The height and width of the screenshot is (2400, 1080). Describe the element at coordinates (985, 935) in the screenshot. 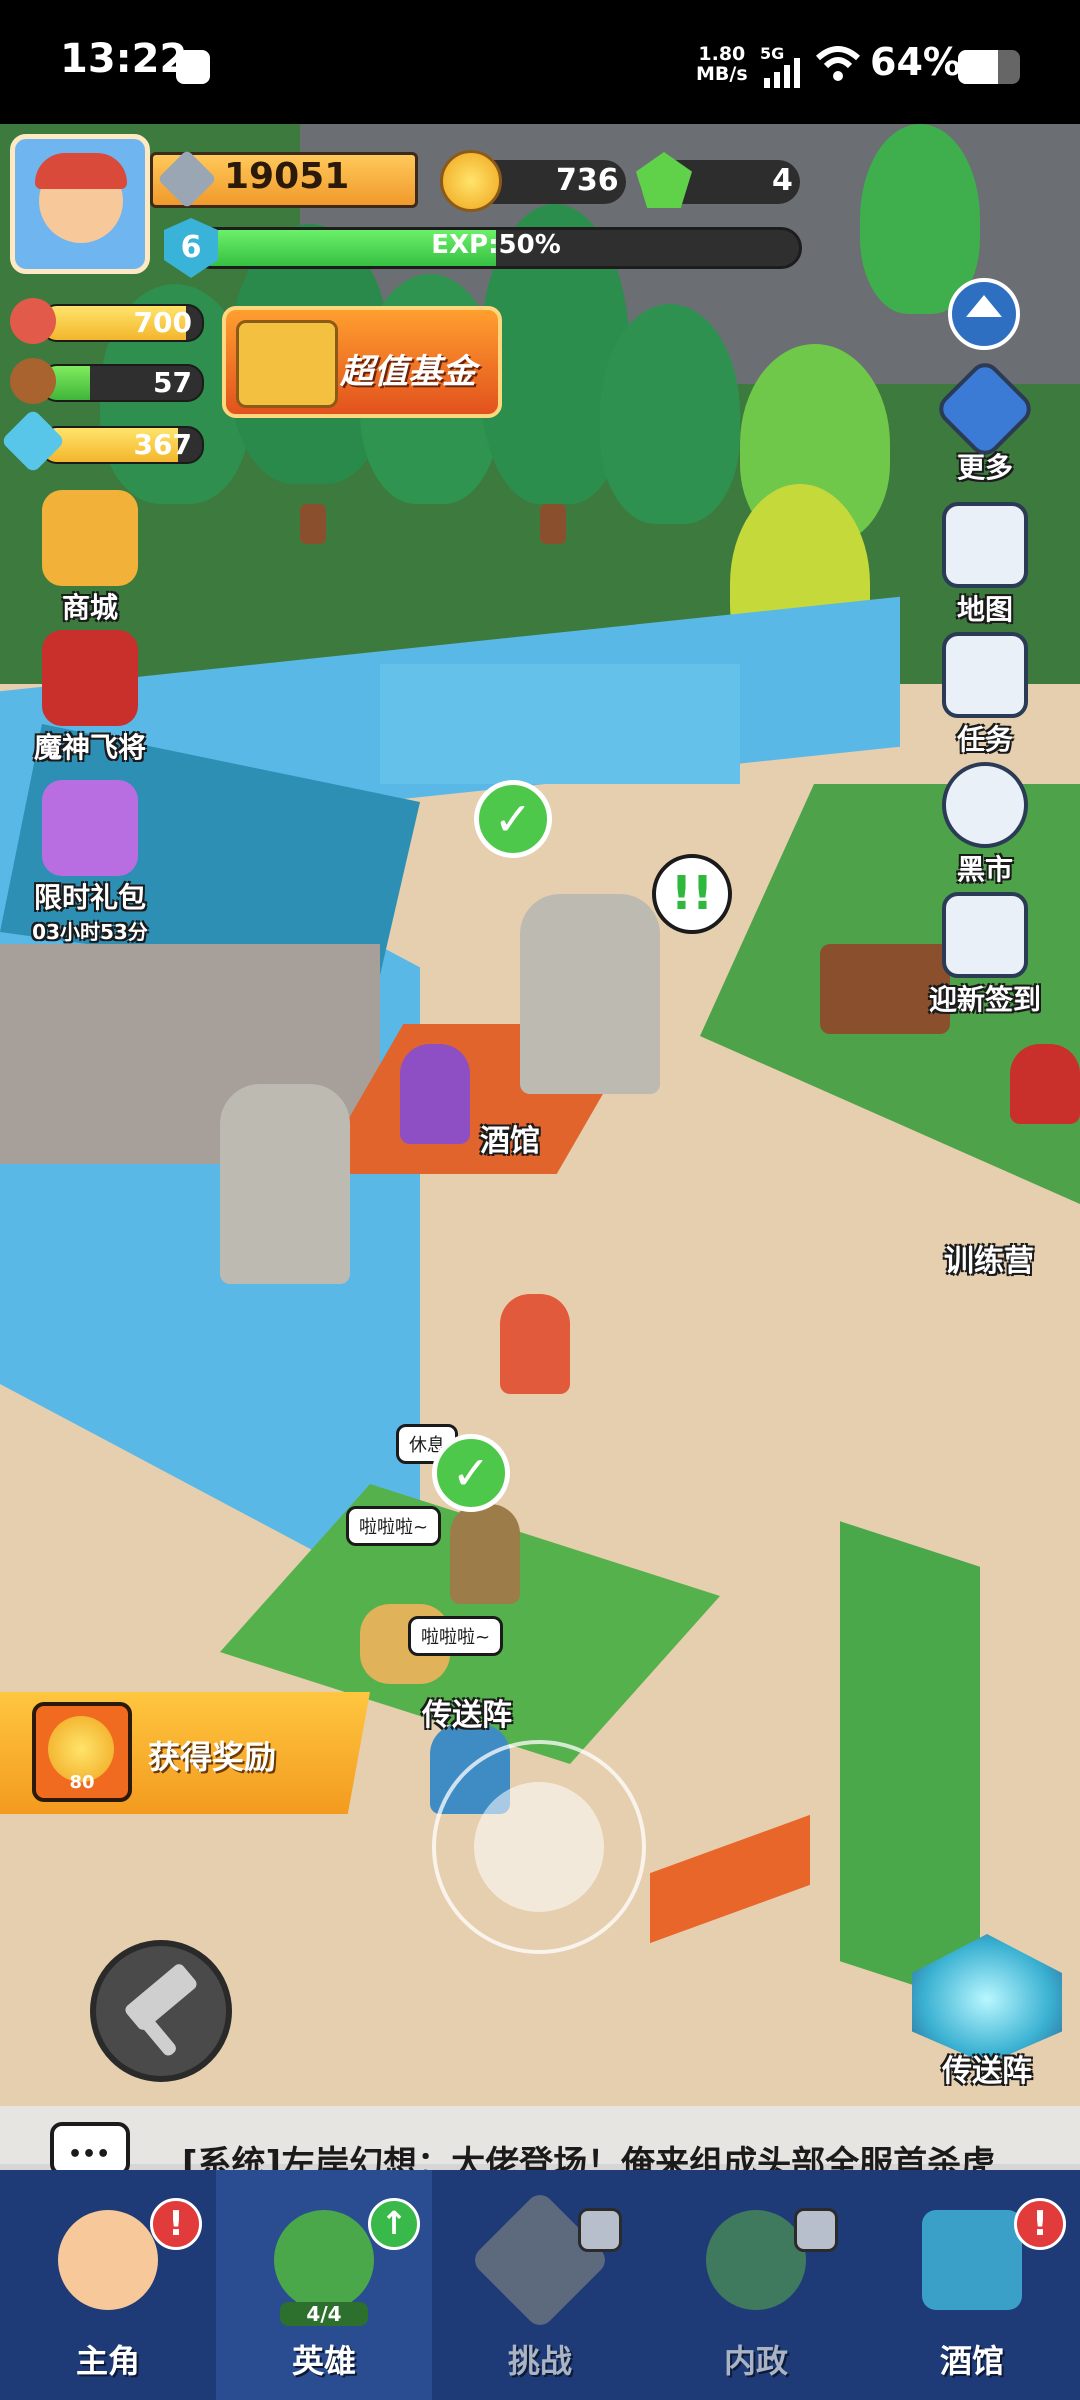

I see `calendar-check-icon` at that location.